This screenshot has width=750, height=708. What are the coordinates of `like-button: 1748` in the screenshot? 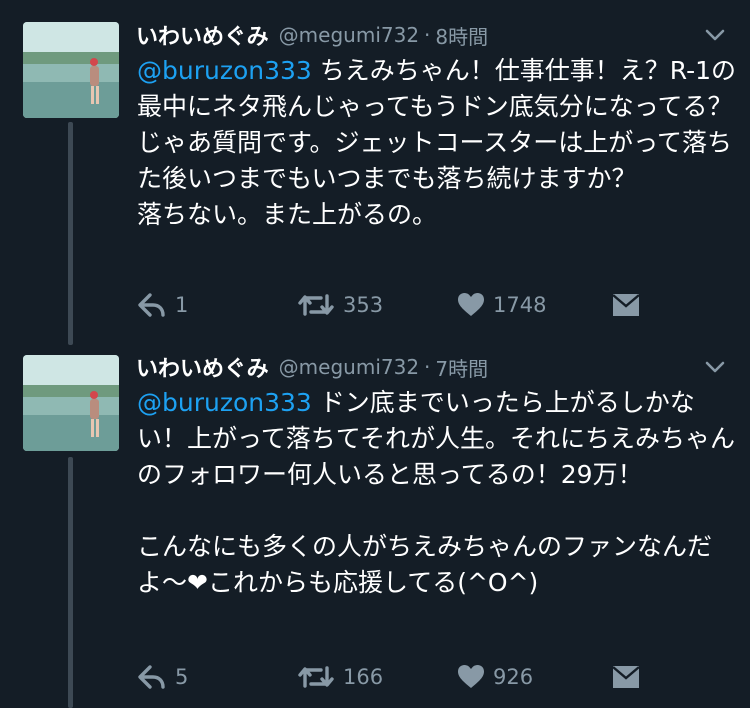 It's located at (501, 305).